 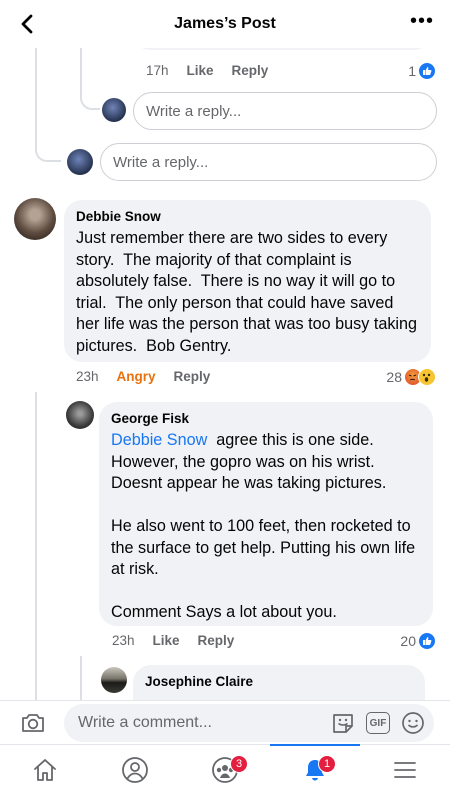 I want to click on gif-button: GIF, so click(x=378, y=723).